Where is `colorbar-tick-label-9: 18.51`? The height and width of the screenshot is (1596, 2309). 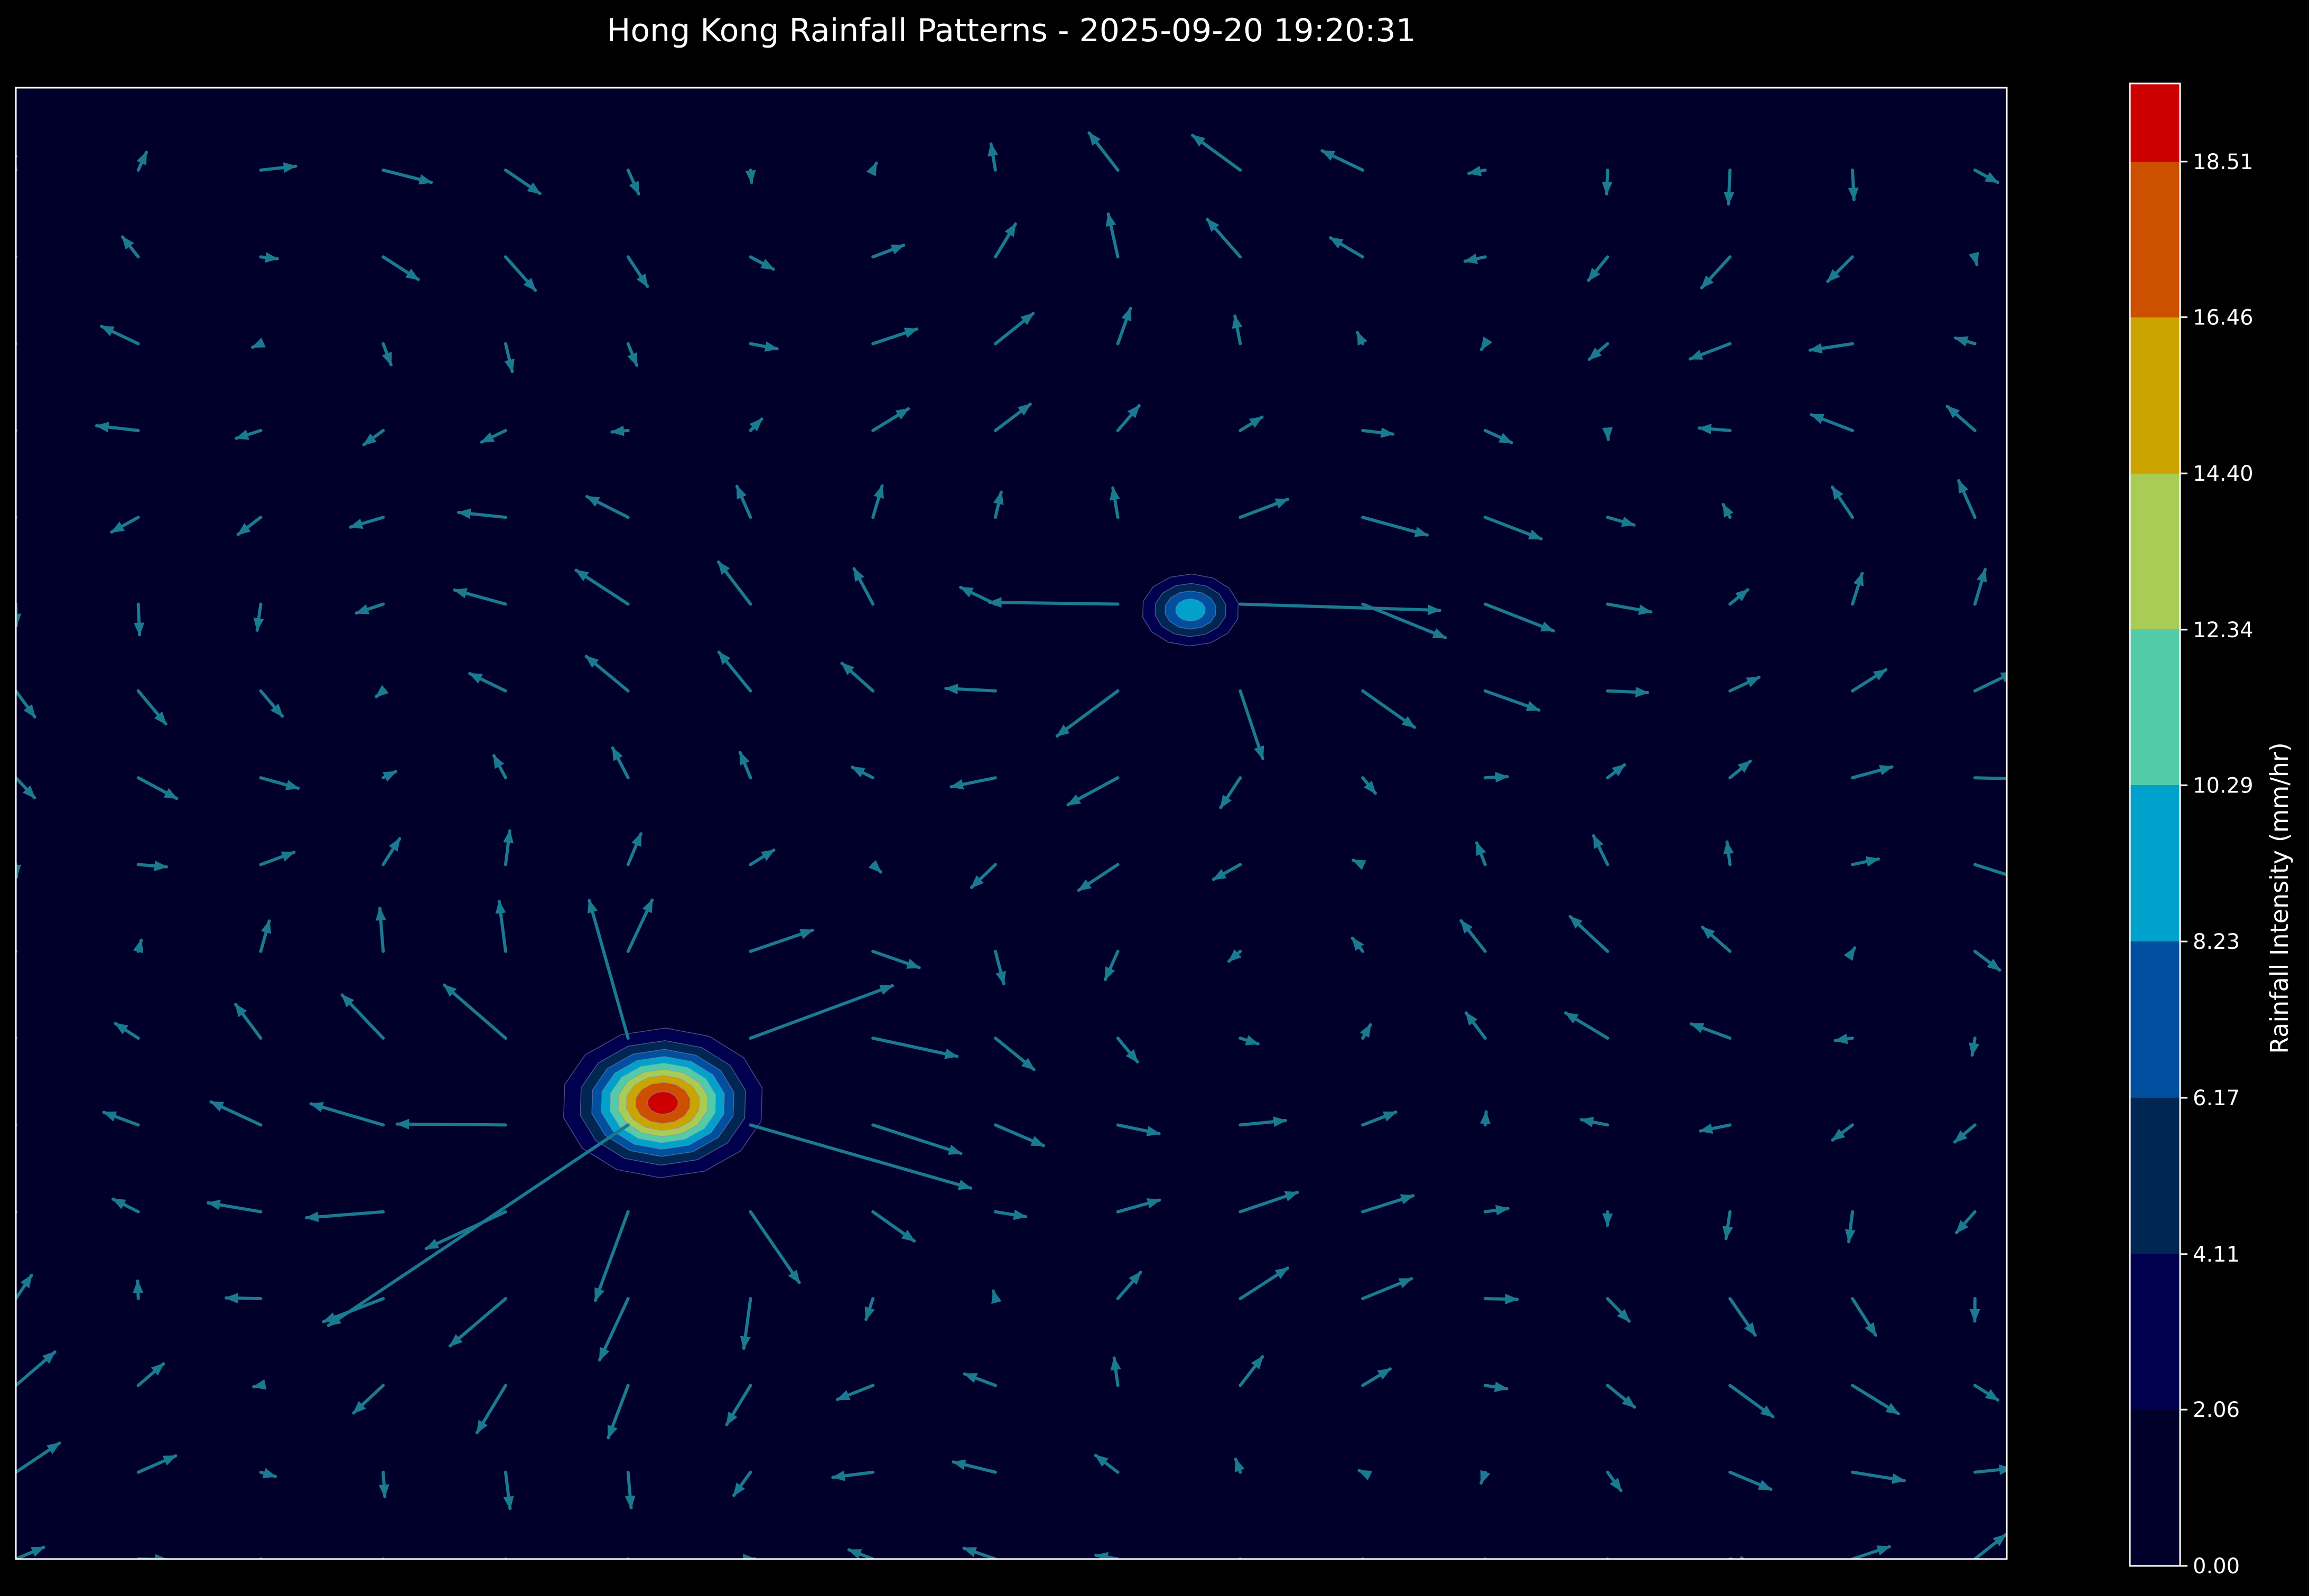 colorbar-tick-label-9: 18.51 is located at coordinates (2223, 162).